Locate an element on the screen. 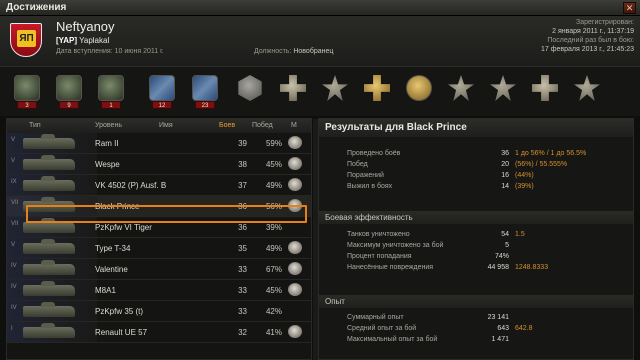  registered-label: Зарегистрирован: is located at coordinates (604, 22).